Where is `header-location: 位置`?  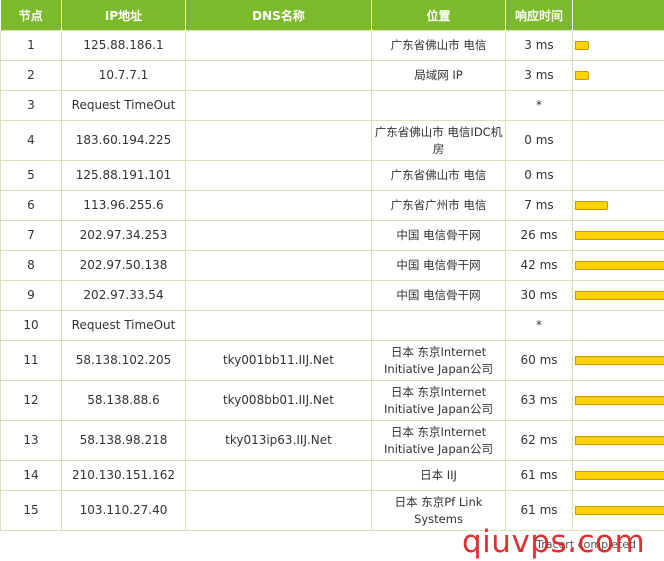 header-location: 位置 is located at coordinates (438, 15).